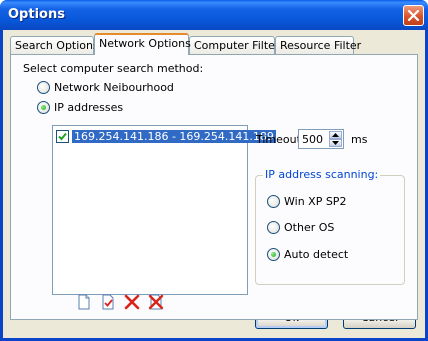 The image size is (428, 341). I want to click on radio-auto-detect-label: Auto detect, so click(316, 254).